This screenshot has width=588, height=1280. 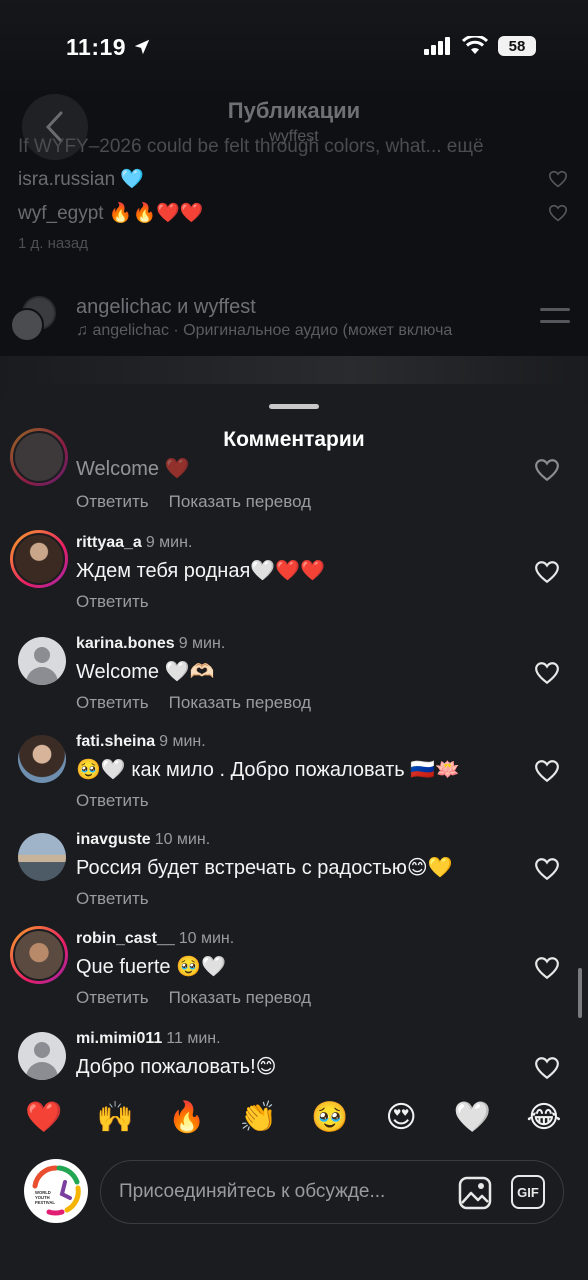 I want to click on list-item: mi.mimi011 11 мин. Добро пожаловать!😊, so click(x=294, y=1062).